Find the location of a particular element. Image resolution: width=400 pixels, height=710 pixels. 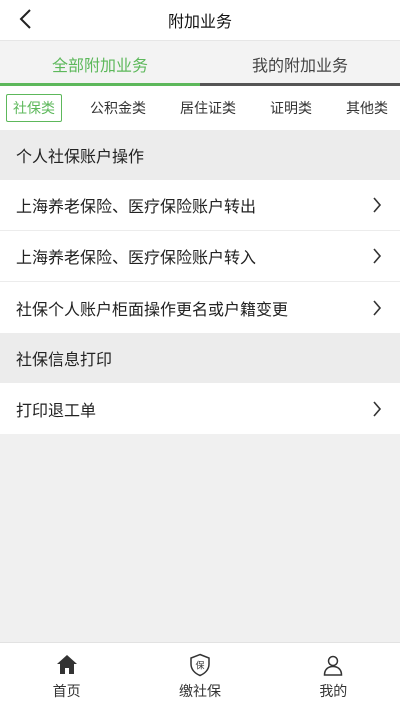

back-button is located at coordinates (25, 19).